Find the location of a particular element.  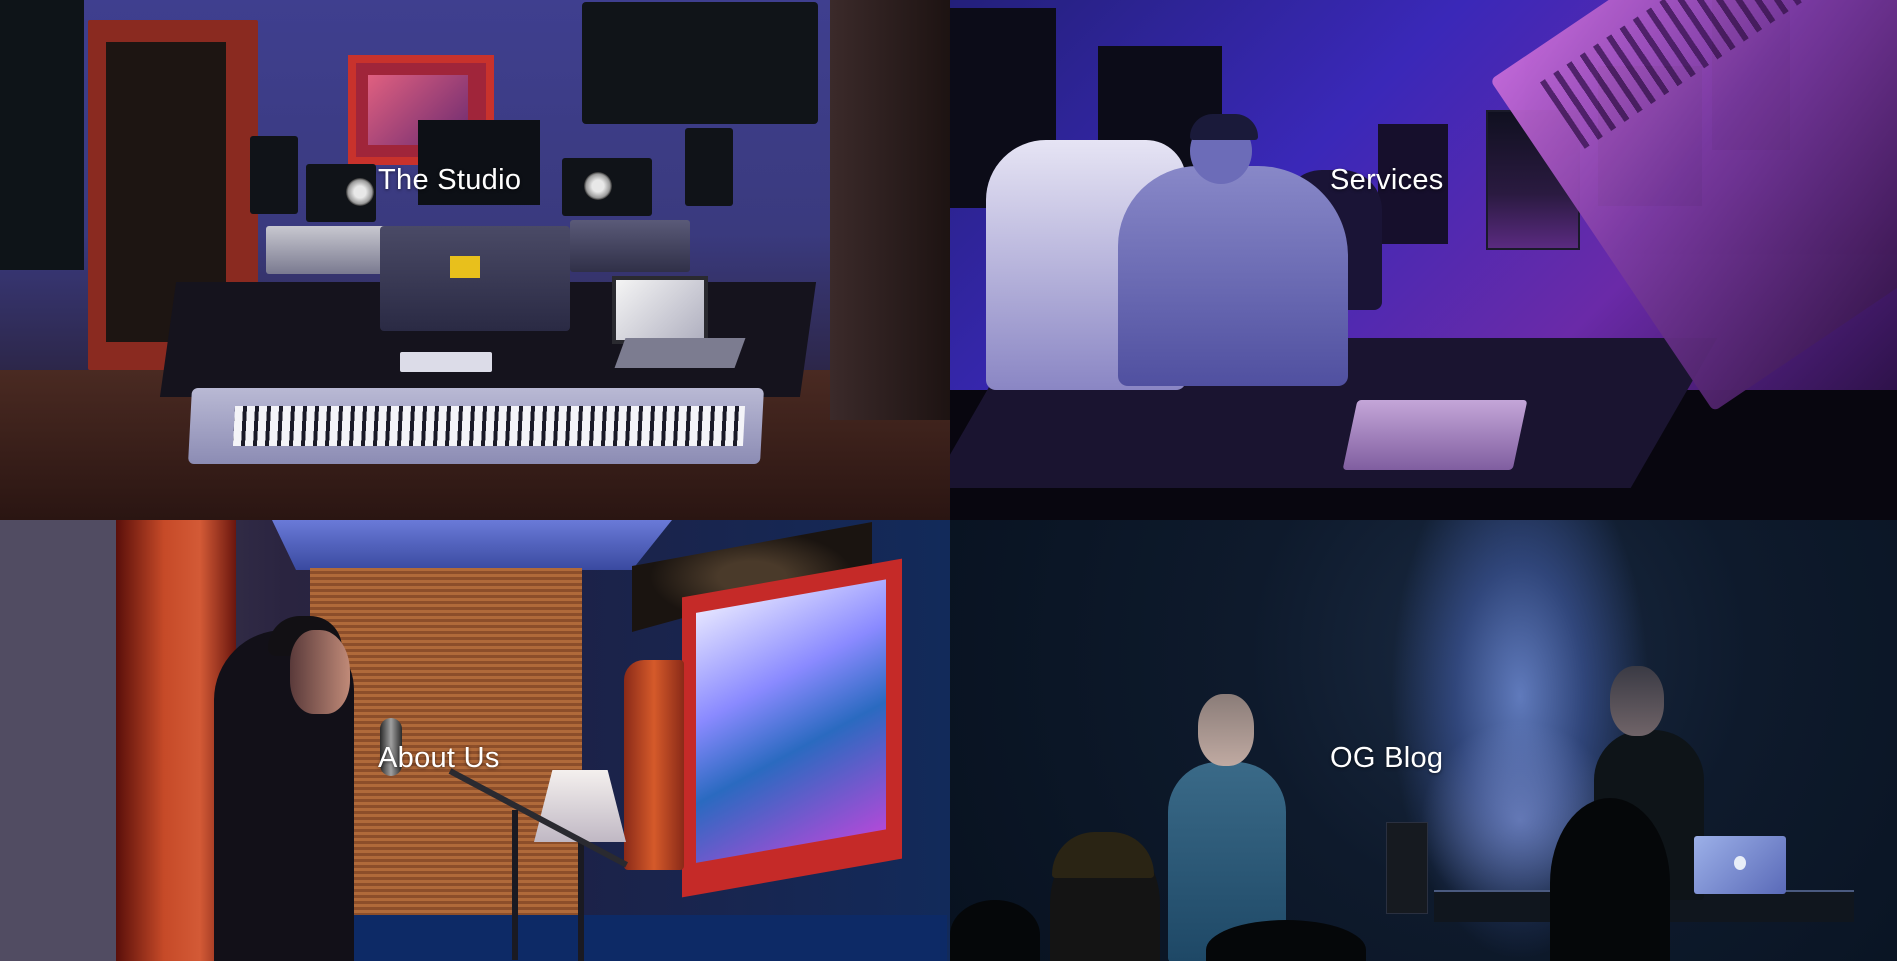

tile-label-the-studio: The Studio is located at coordinates (450, 180).